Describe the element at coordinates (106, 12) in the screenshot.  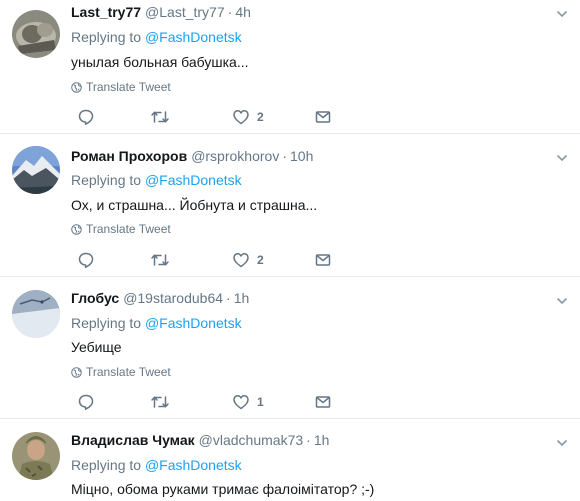
I see `display-name: Last_try77` at that location.